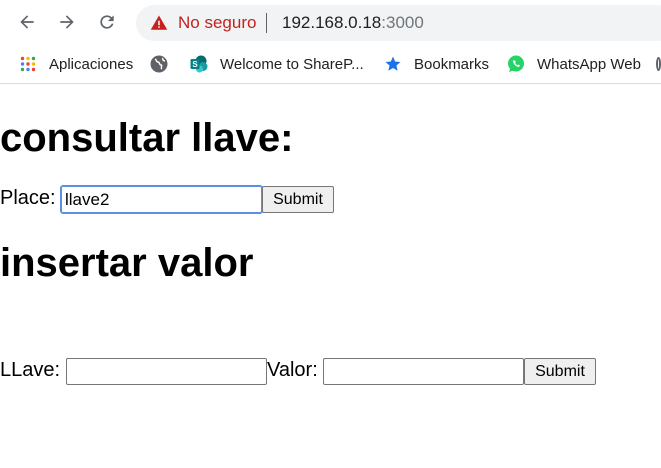  Describe the element at coordinates (159, 22) in the screenshot. I see `warning-icon` at that location.